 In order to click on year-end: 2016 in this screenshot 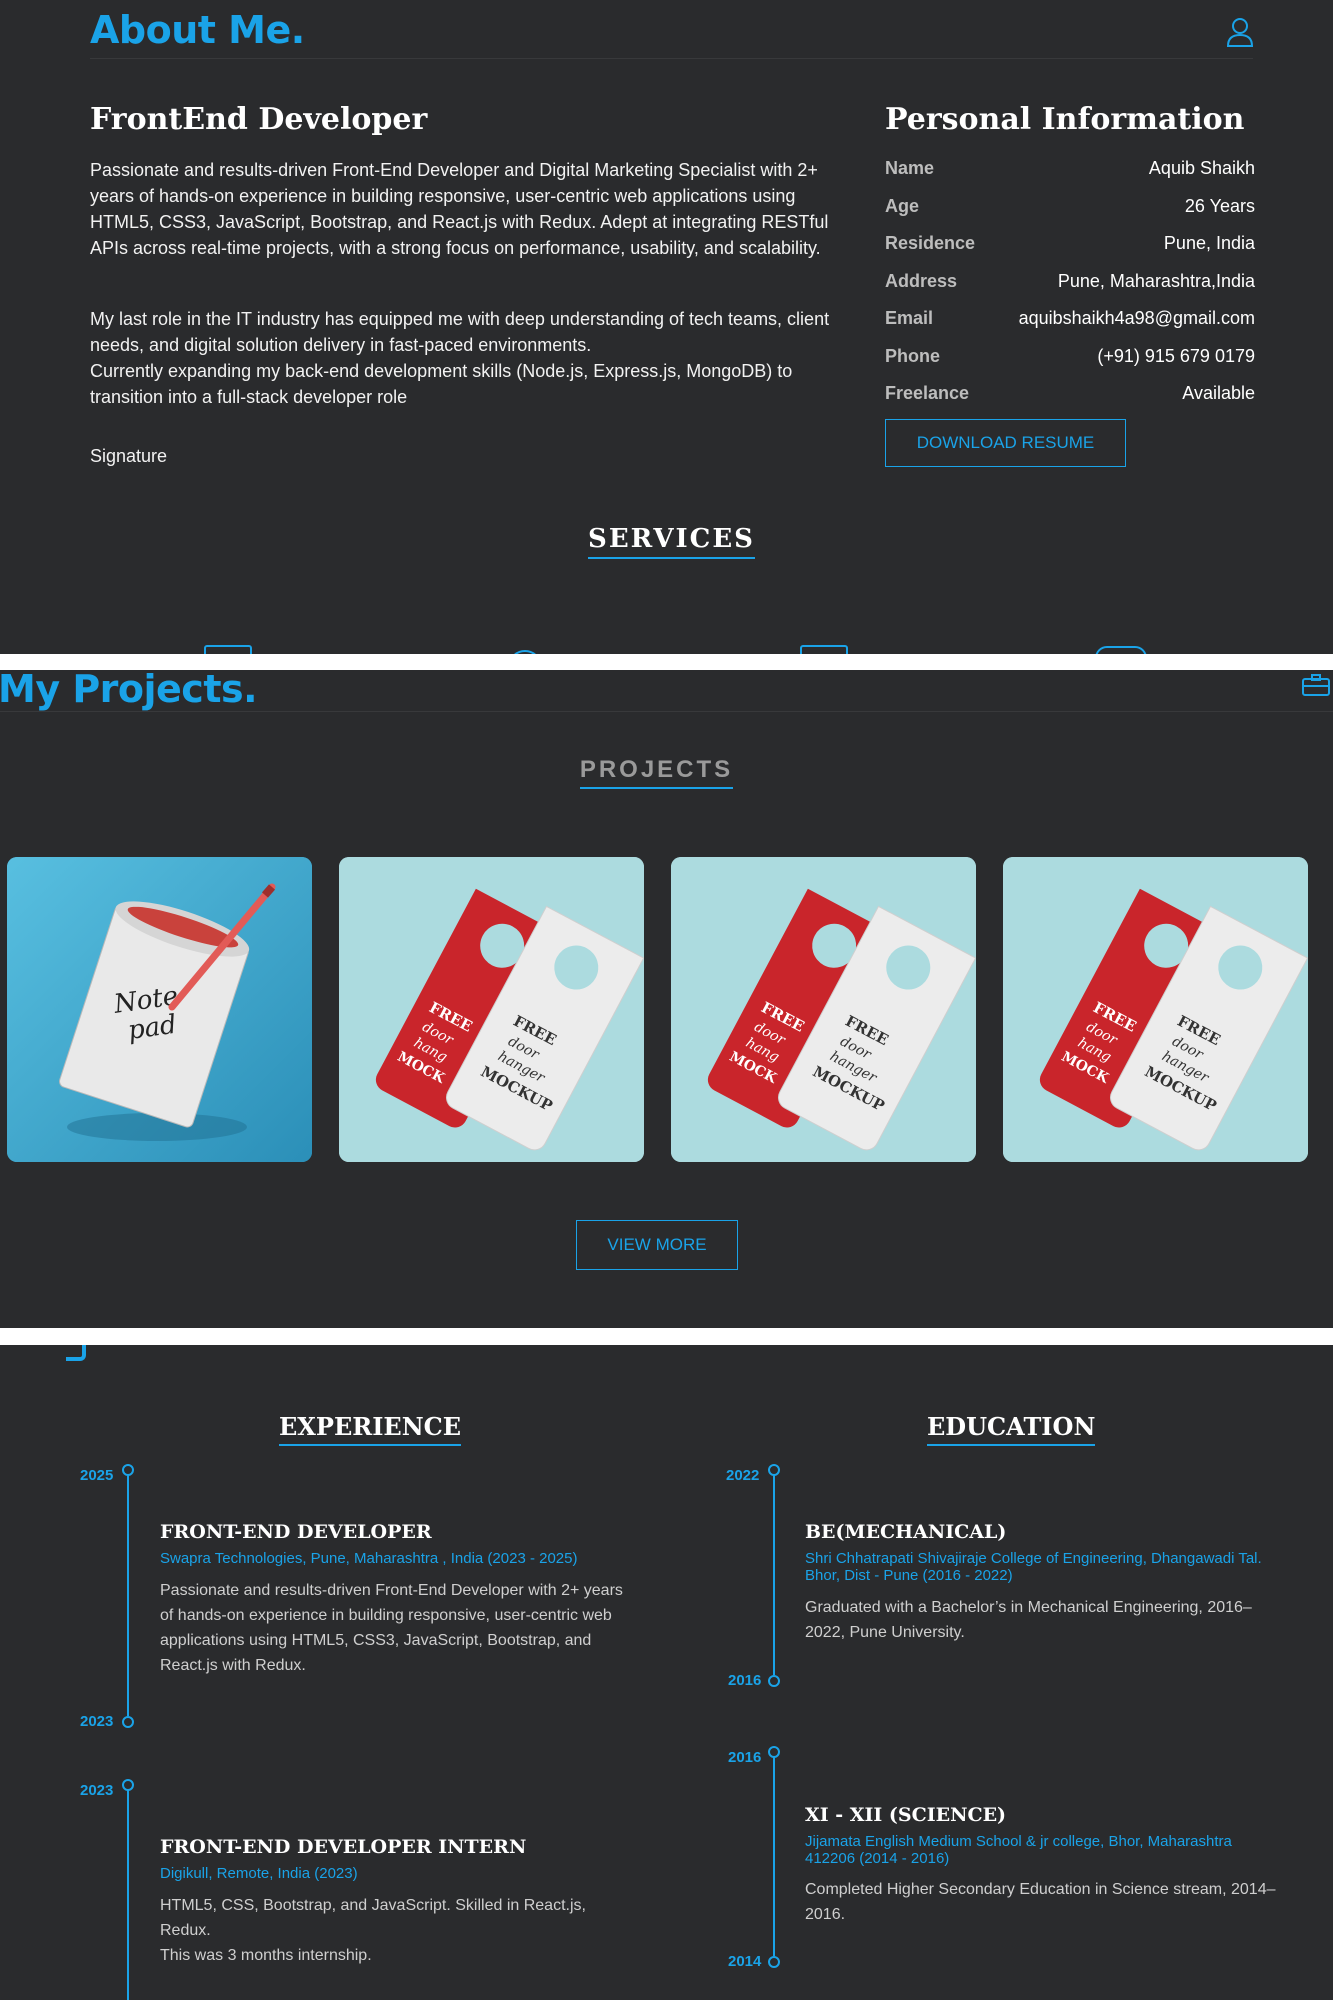, I will do `click(745, 1680)`.